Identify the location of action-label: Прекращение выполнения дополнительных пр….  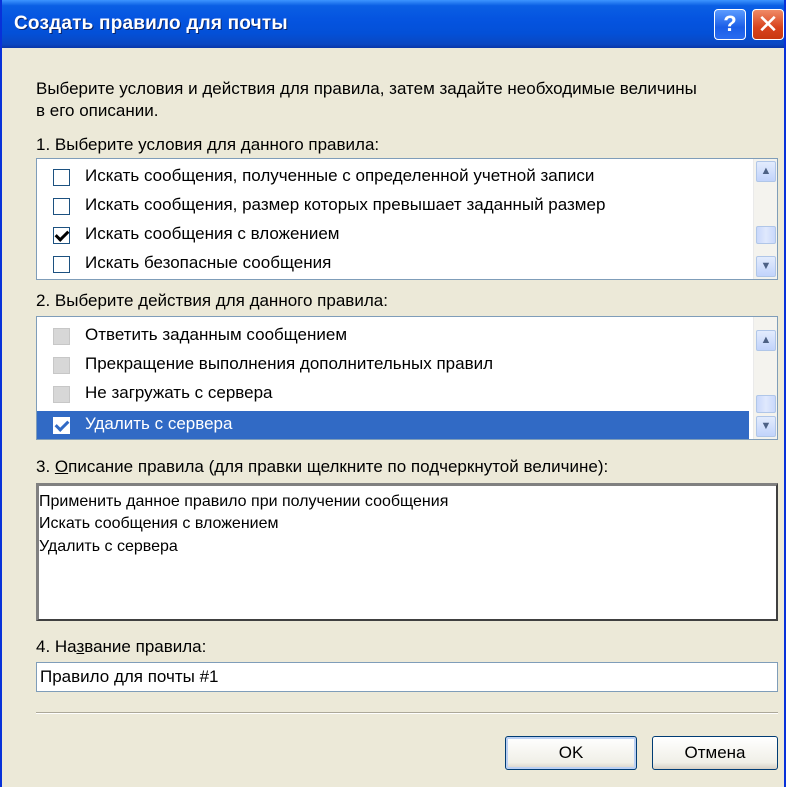
(289, 363).